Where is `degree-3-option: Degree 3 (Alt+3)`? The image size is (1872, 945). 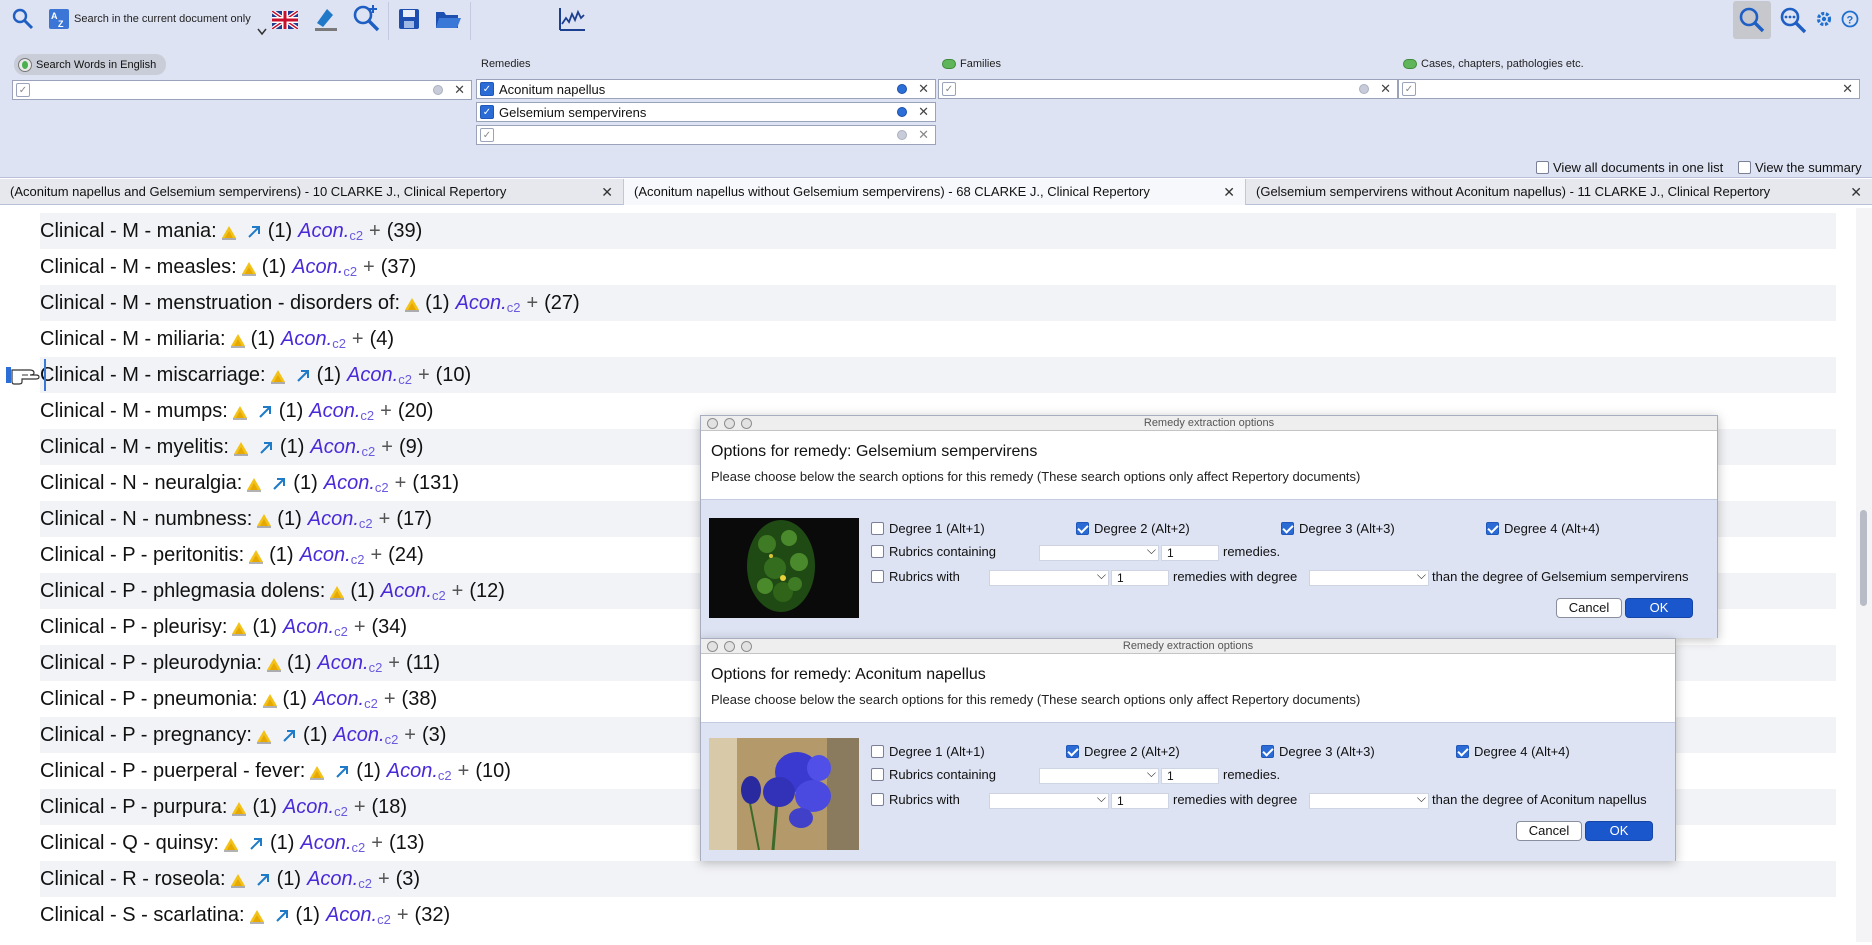 degree-3-option: Degree 3 (Alt+3) is located at coordinates (1338, 528).